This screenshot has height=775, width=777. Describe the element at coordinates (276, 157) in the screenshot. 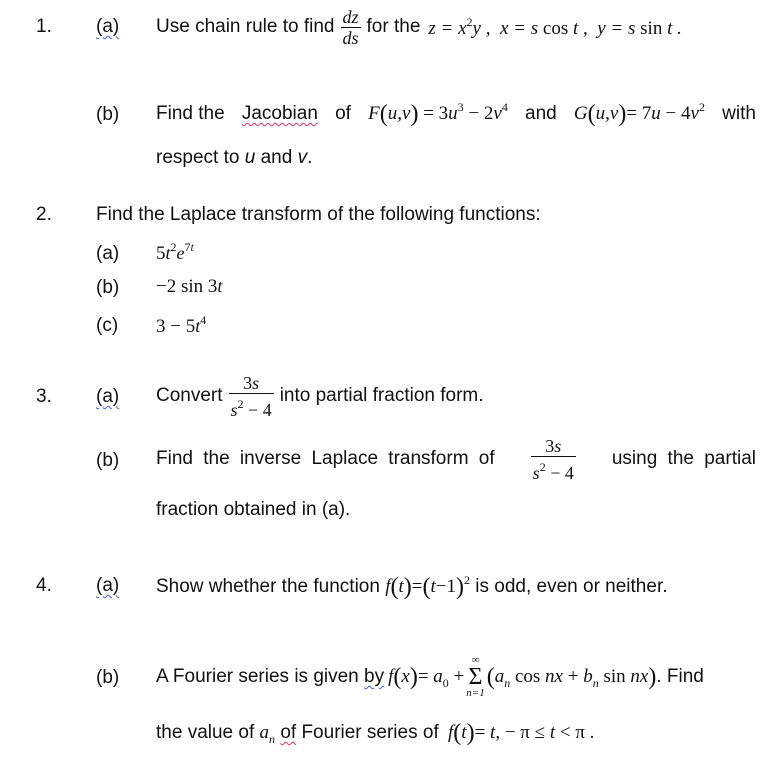

I see `q1b-line2-and: and` at that location.